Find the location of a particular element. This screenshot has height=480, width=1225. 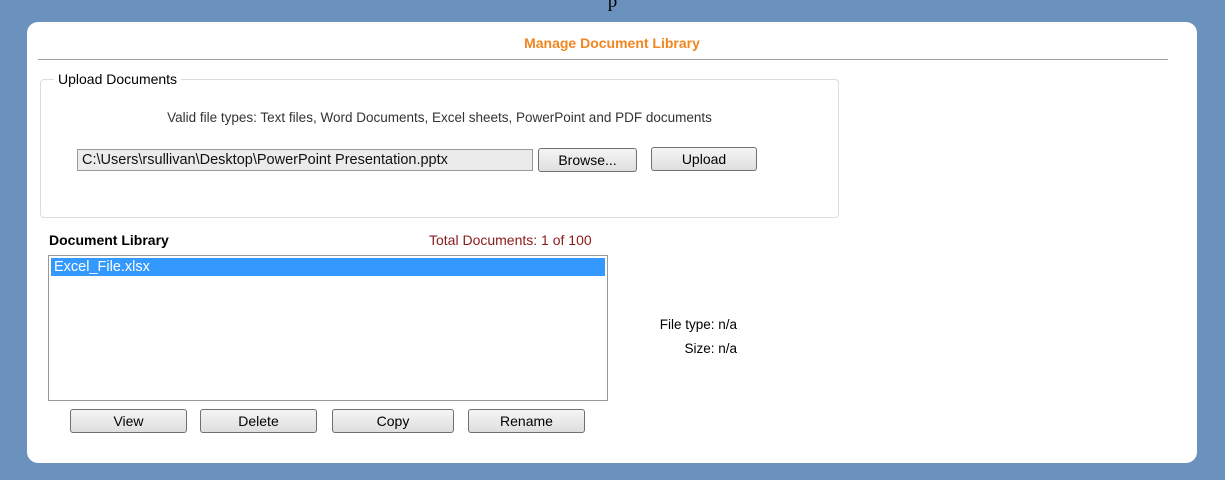

title-divider is located at coordinates (603, 59).